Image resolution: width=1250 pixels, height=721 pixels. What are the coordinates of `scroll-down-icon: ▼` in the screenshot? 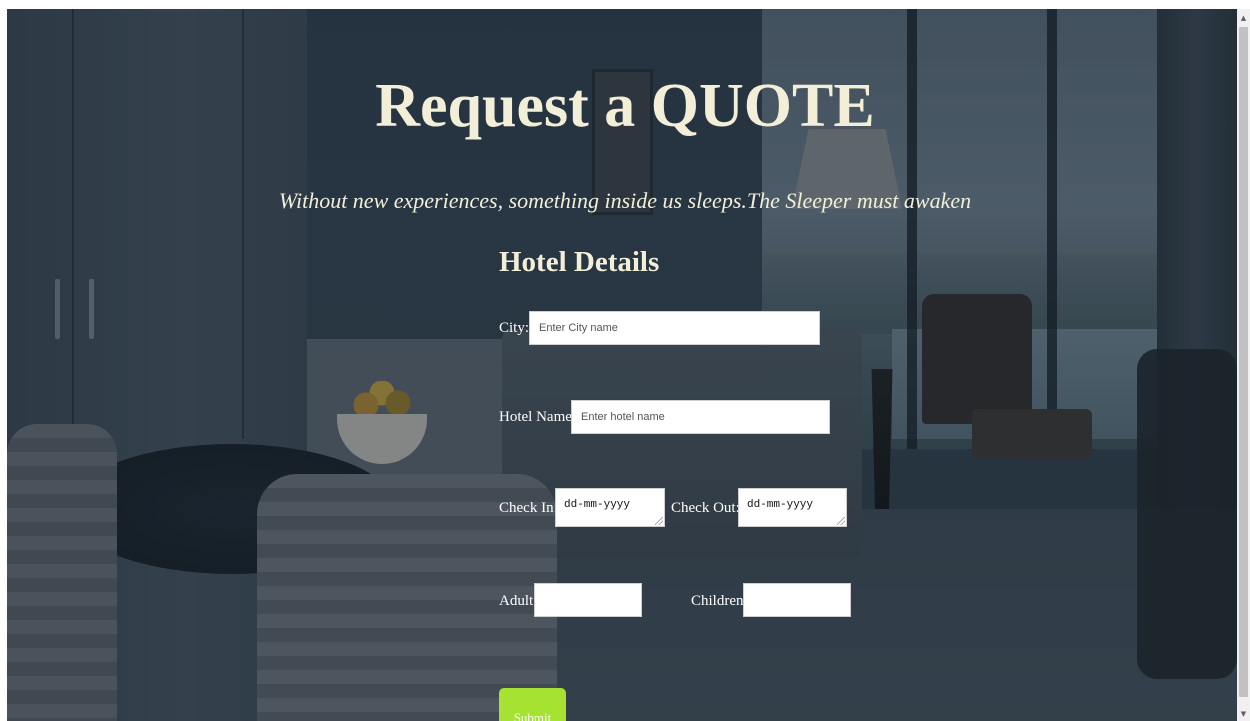 It's located at (1243, 714).